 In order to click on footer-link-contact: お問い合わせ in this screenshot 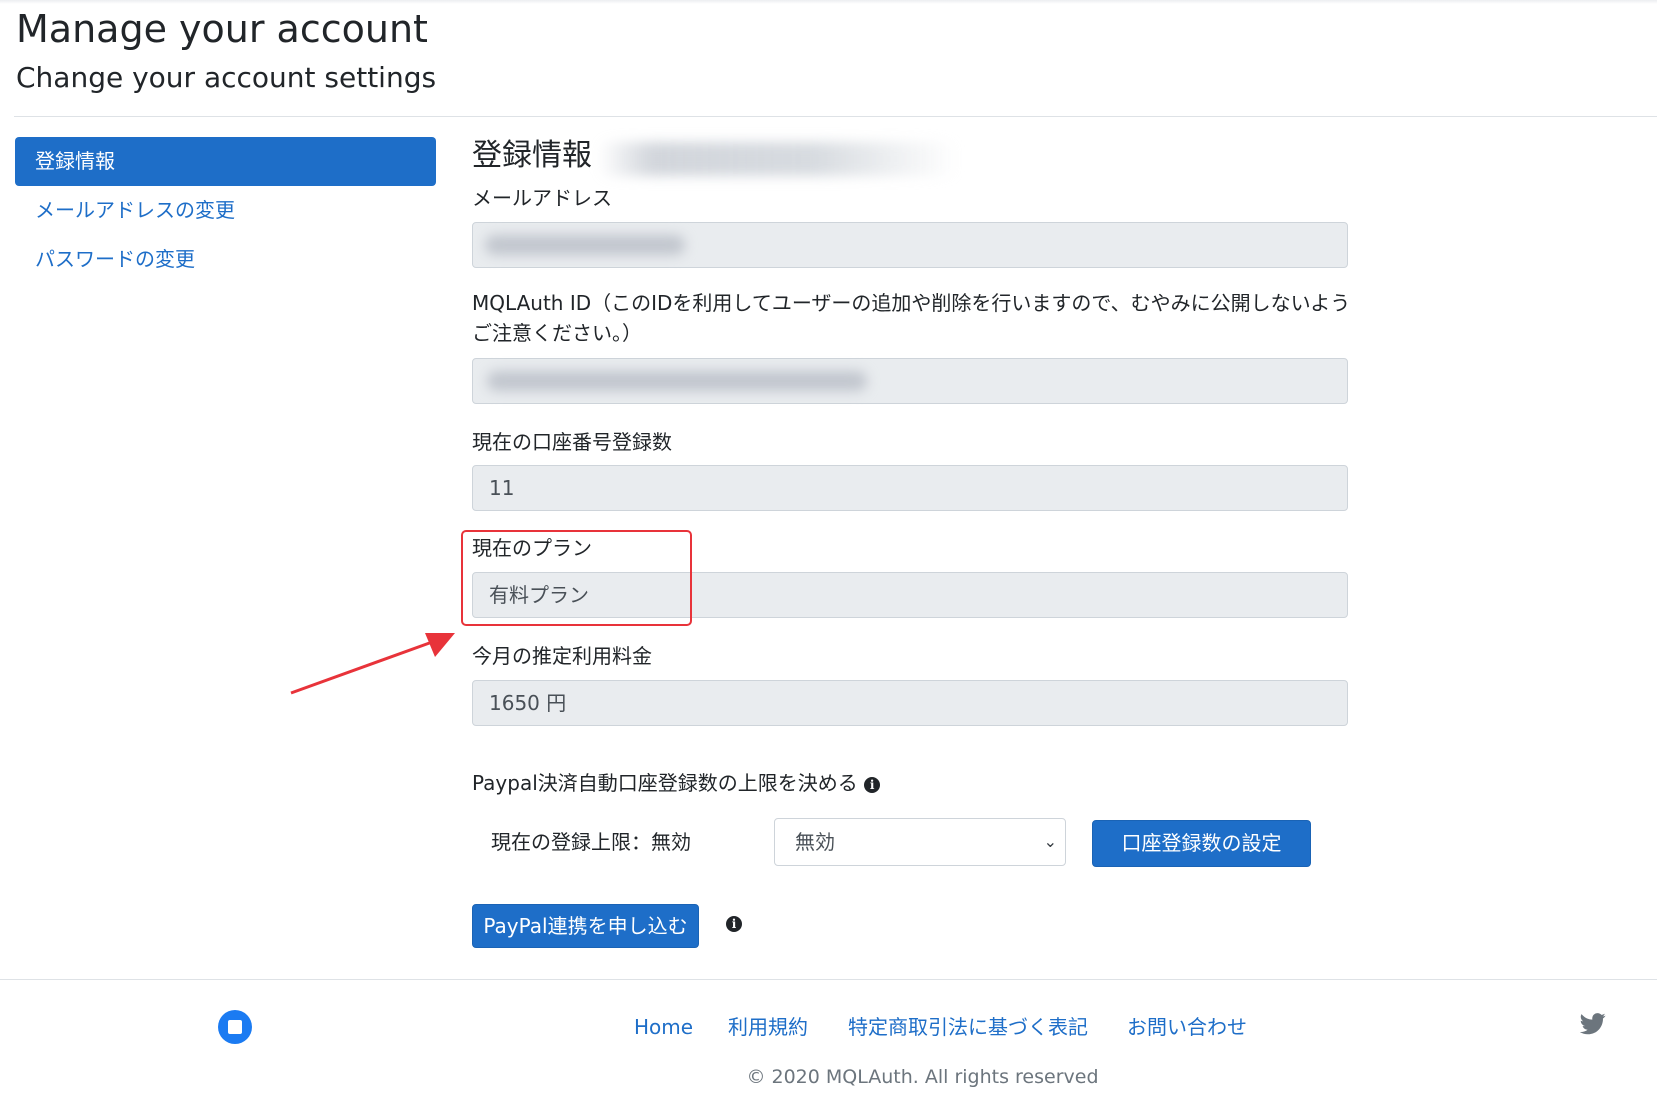, I will do `click(1187, 1027)`.